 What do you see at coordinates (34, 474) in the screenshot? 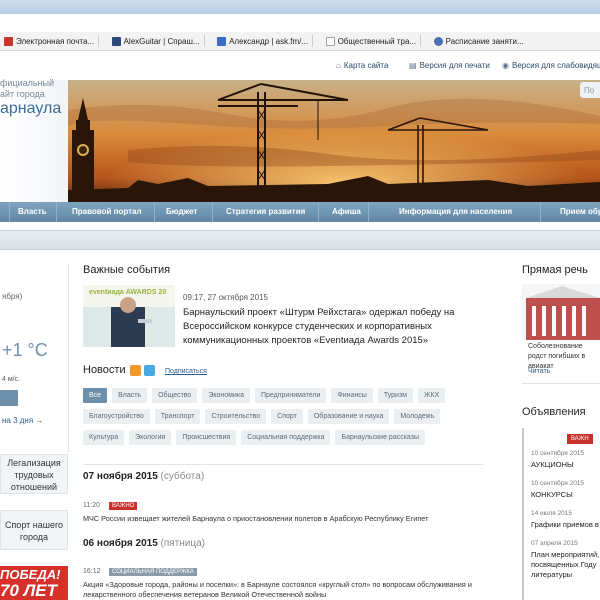
I see `legalization-banner: Легализация трудовых отношений` at bounding box center [34, 474].